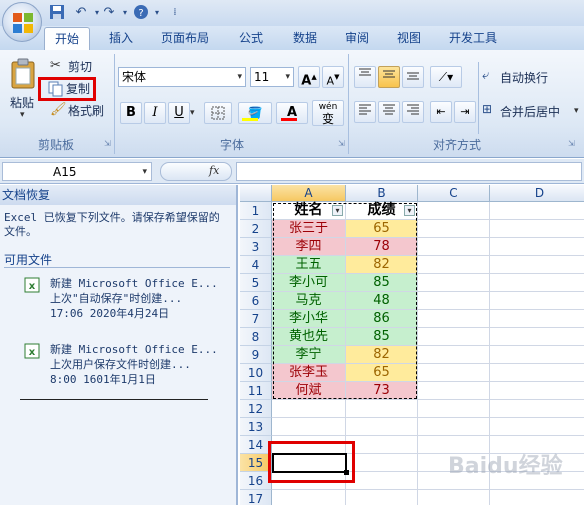  What do you see at coordinates (256, 337) in the screenshot?
I see `row-header: 8` at bounding box center [256, 337].